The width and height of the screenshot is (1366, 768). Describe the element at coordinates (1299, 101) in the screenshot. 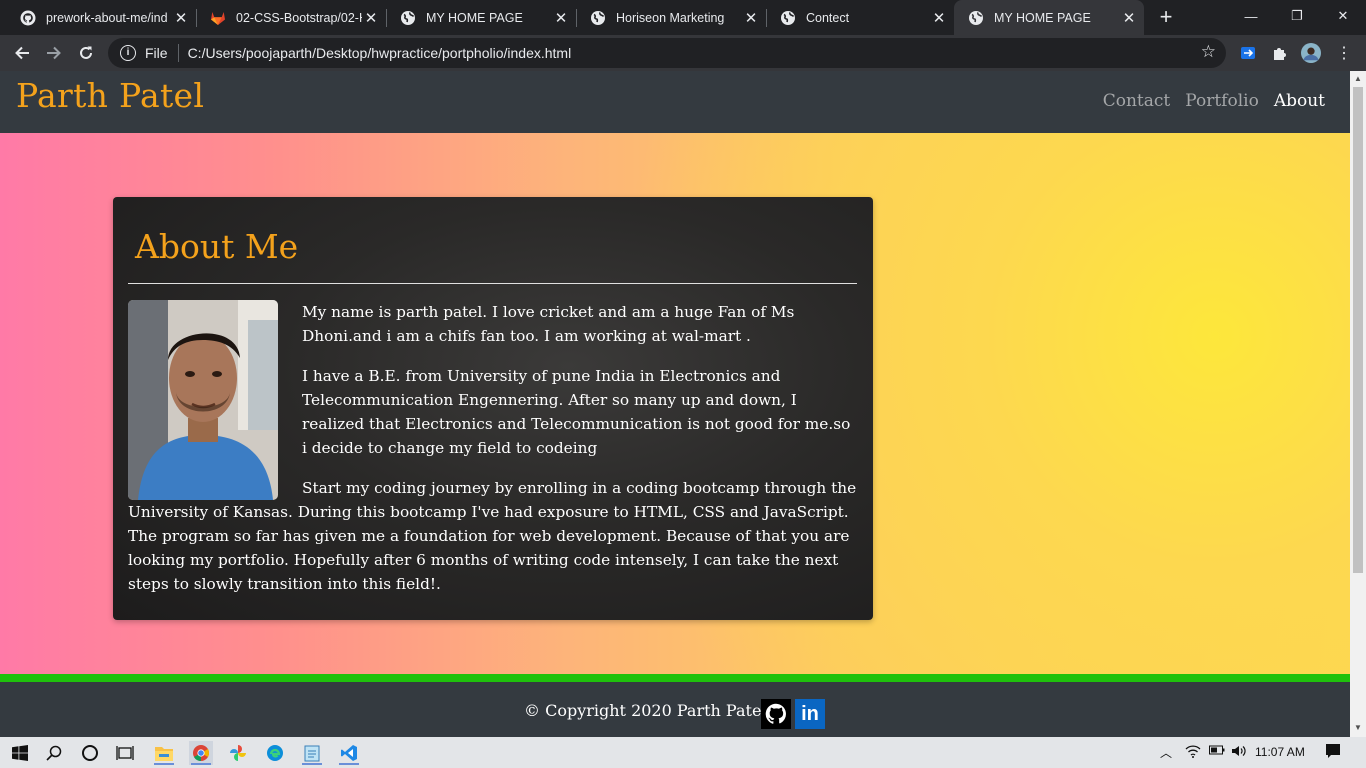

I see `nav-link-about: About` at that location.